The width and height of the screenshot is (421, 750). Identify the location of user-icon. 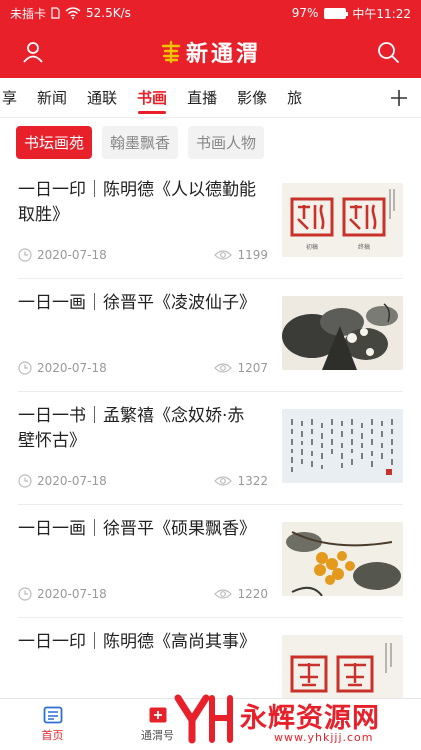
(33, 52).